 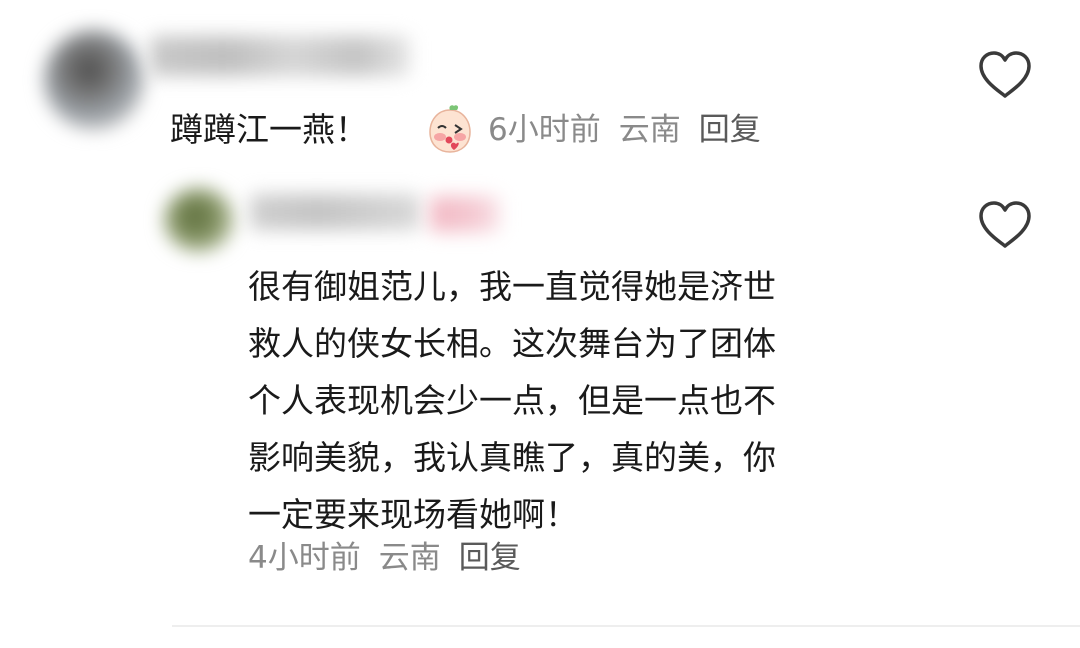 I want to click on reply-meta: 4小时前 云南 回复, so click(x=393, y=558).